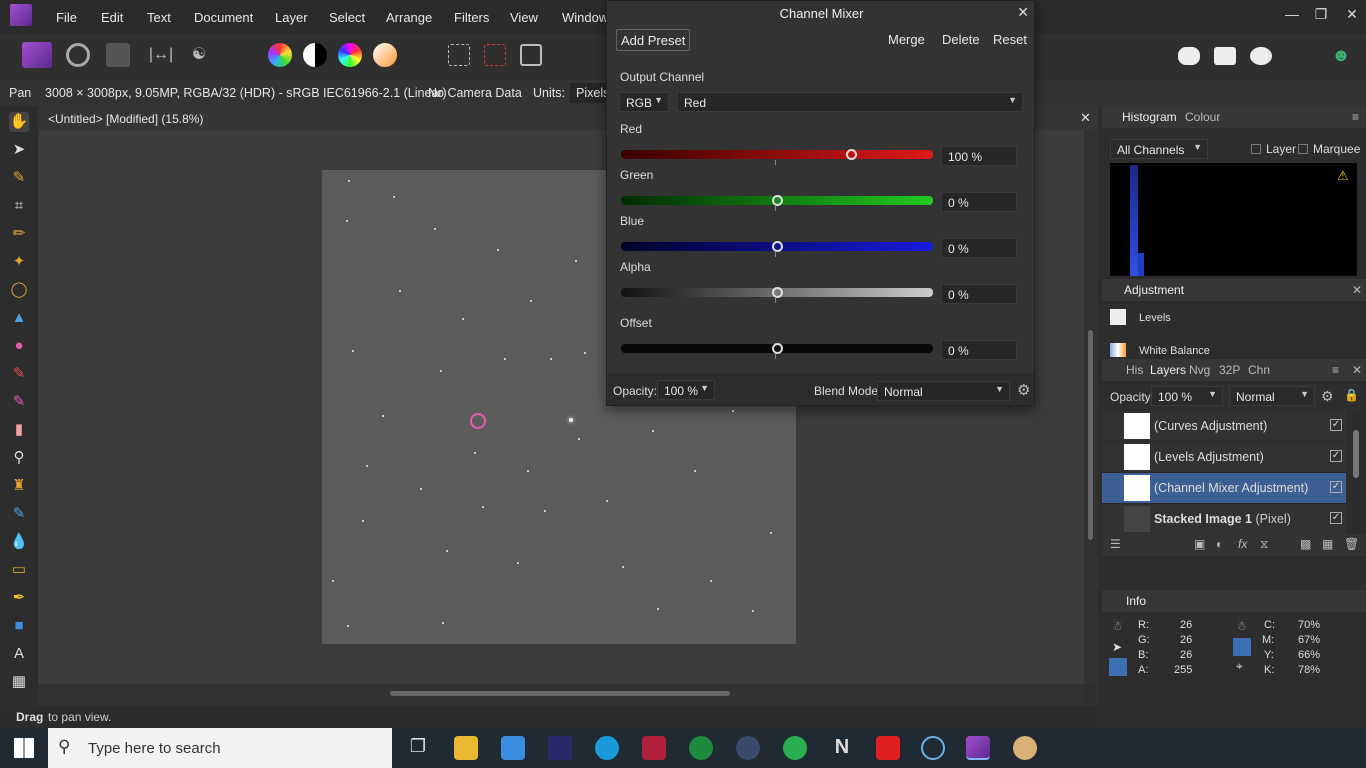  Describe the element at coordinates (315, 55) in the screenshot. I see `auto-contrast-icon` at that location.